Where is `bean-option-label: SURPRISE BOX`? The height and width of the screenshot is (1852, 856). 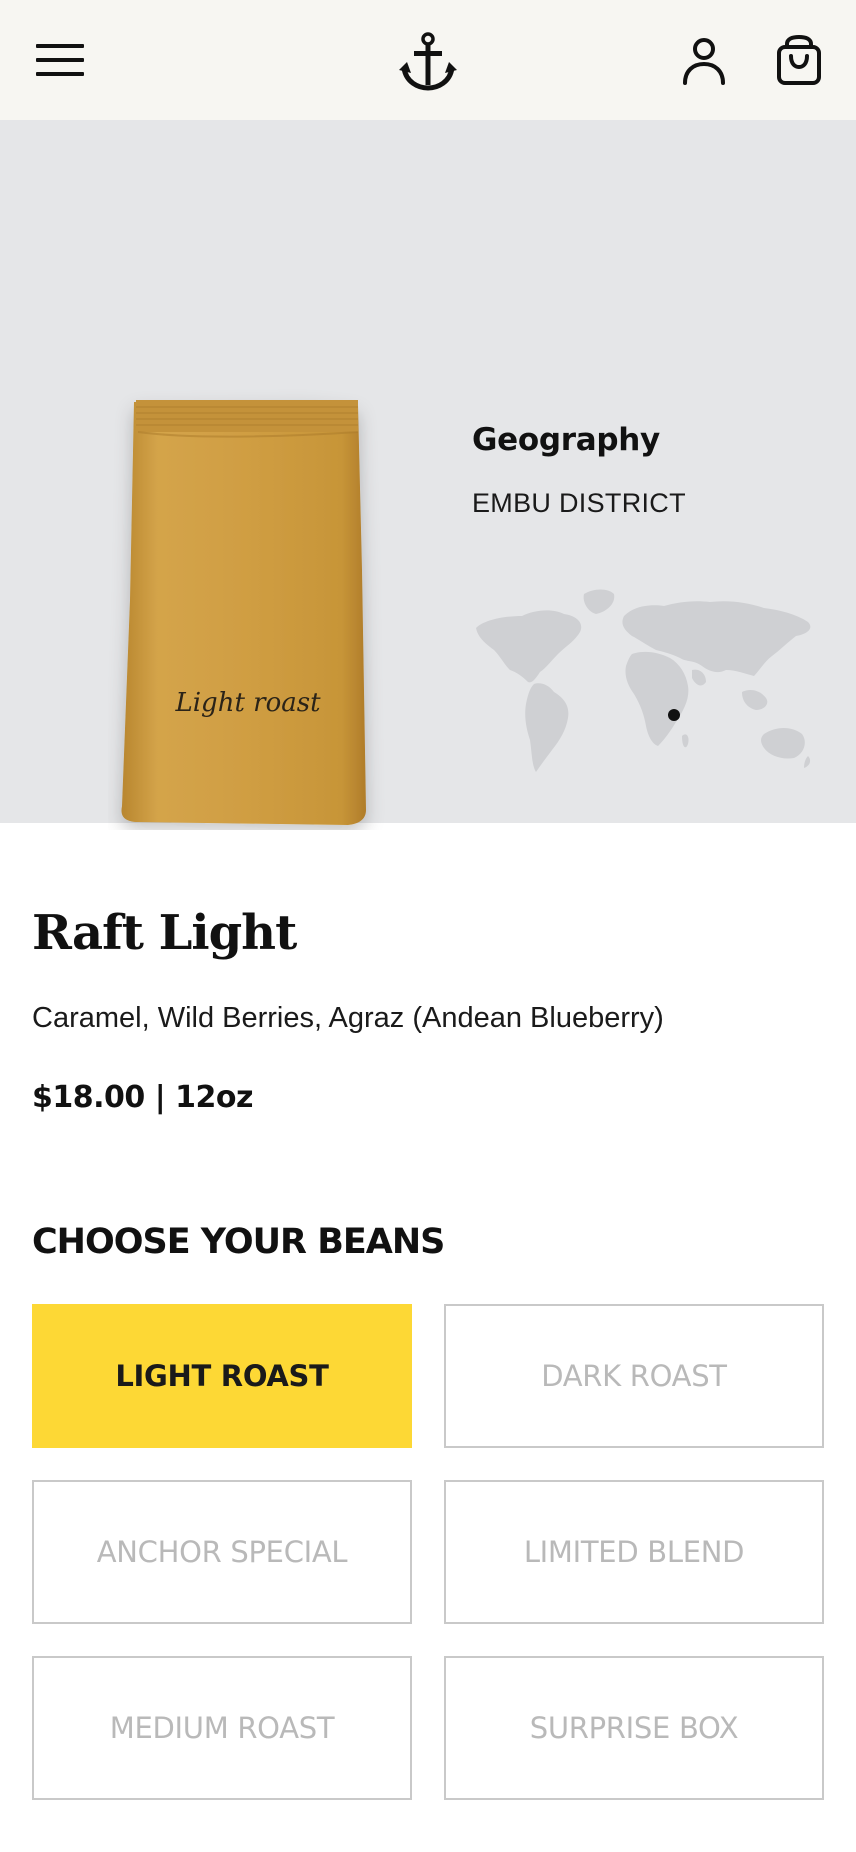
bean-option-label: SURPRISE BOX is located at coordinates (634, 1728).